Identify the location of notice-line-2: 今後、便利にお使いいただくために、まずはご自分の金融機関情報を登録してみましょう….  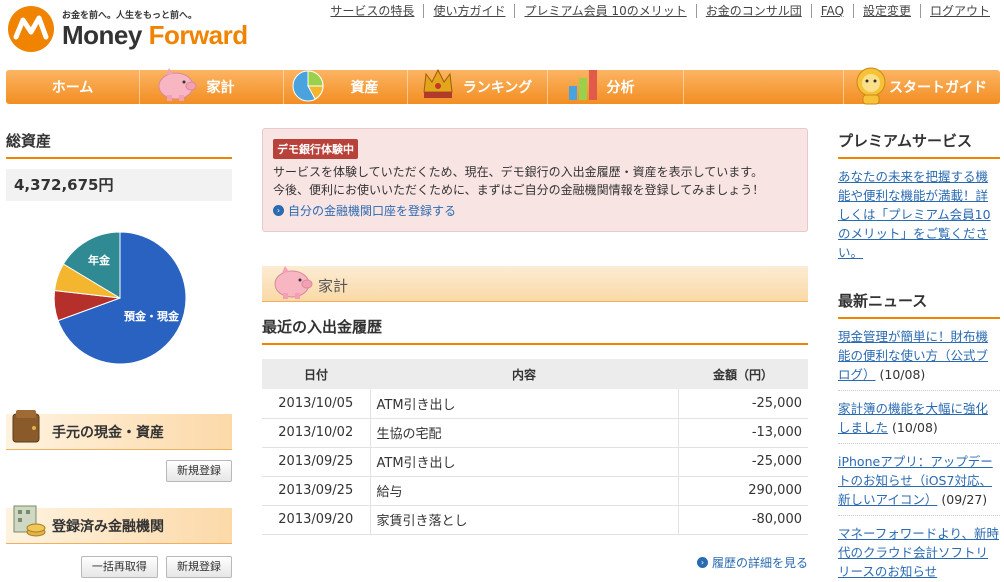
(519, 190).